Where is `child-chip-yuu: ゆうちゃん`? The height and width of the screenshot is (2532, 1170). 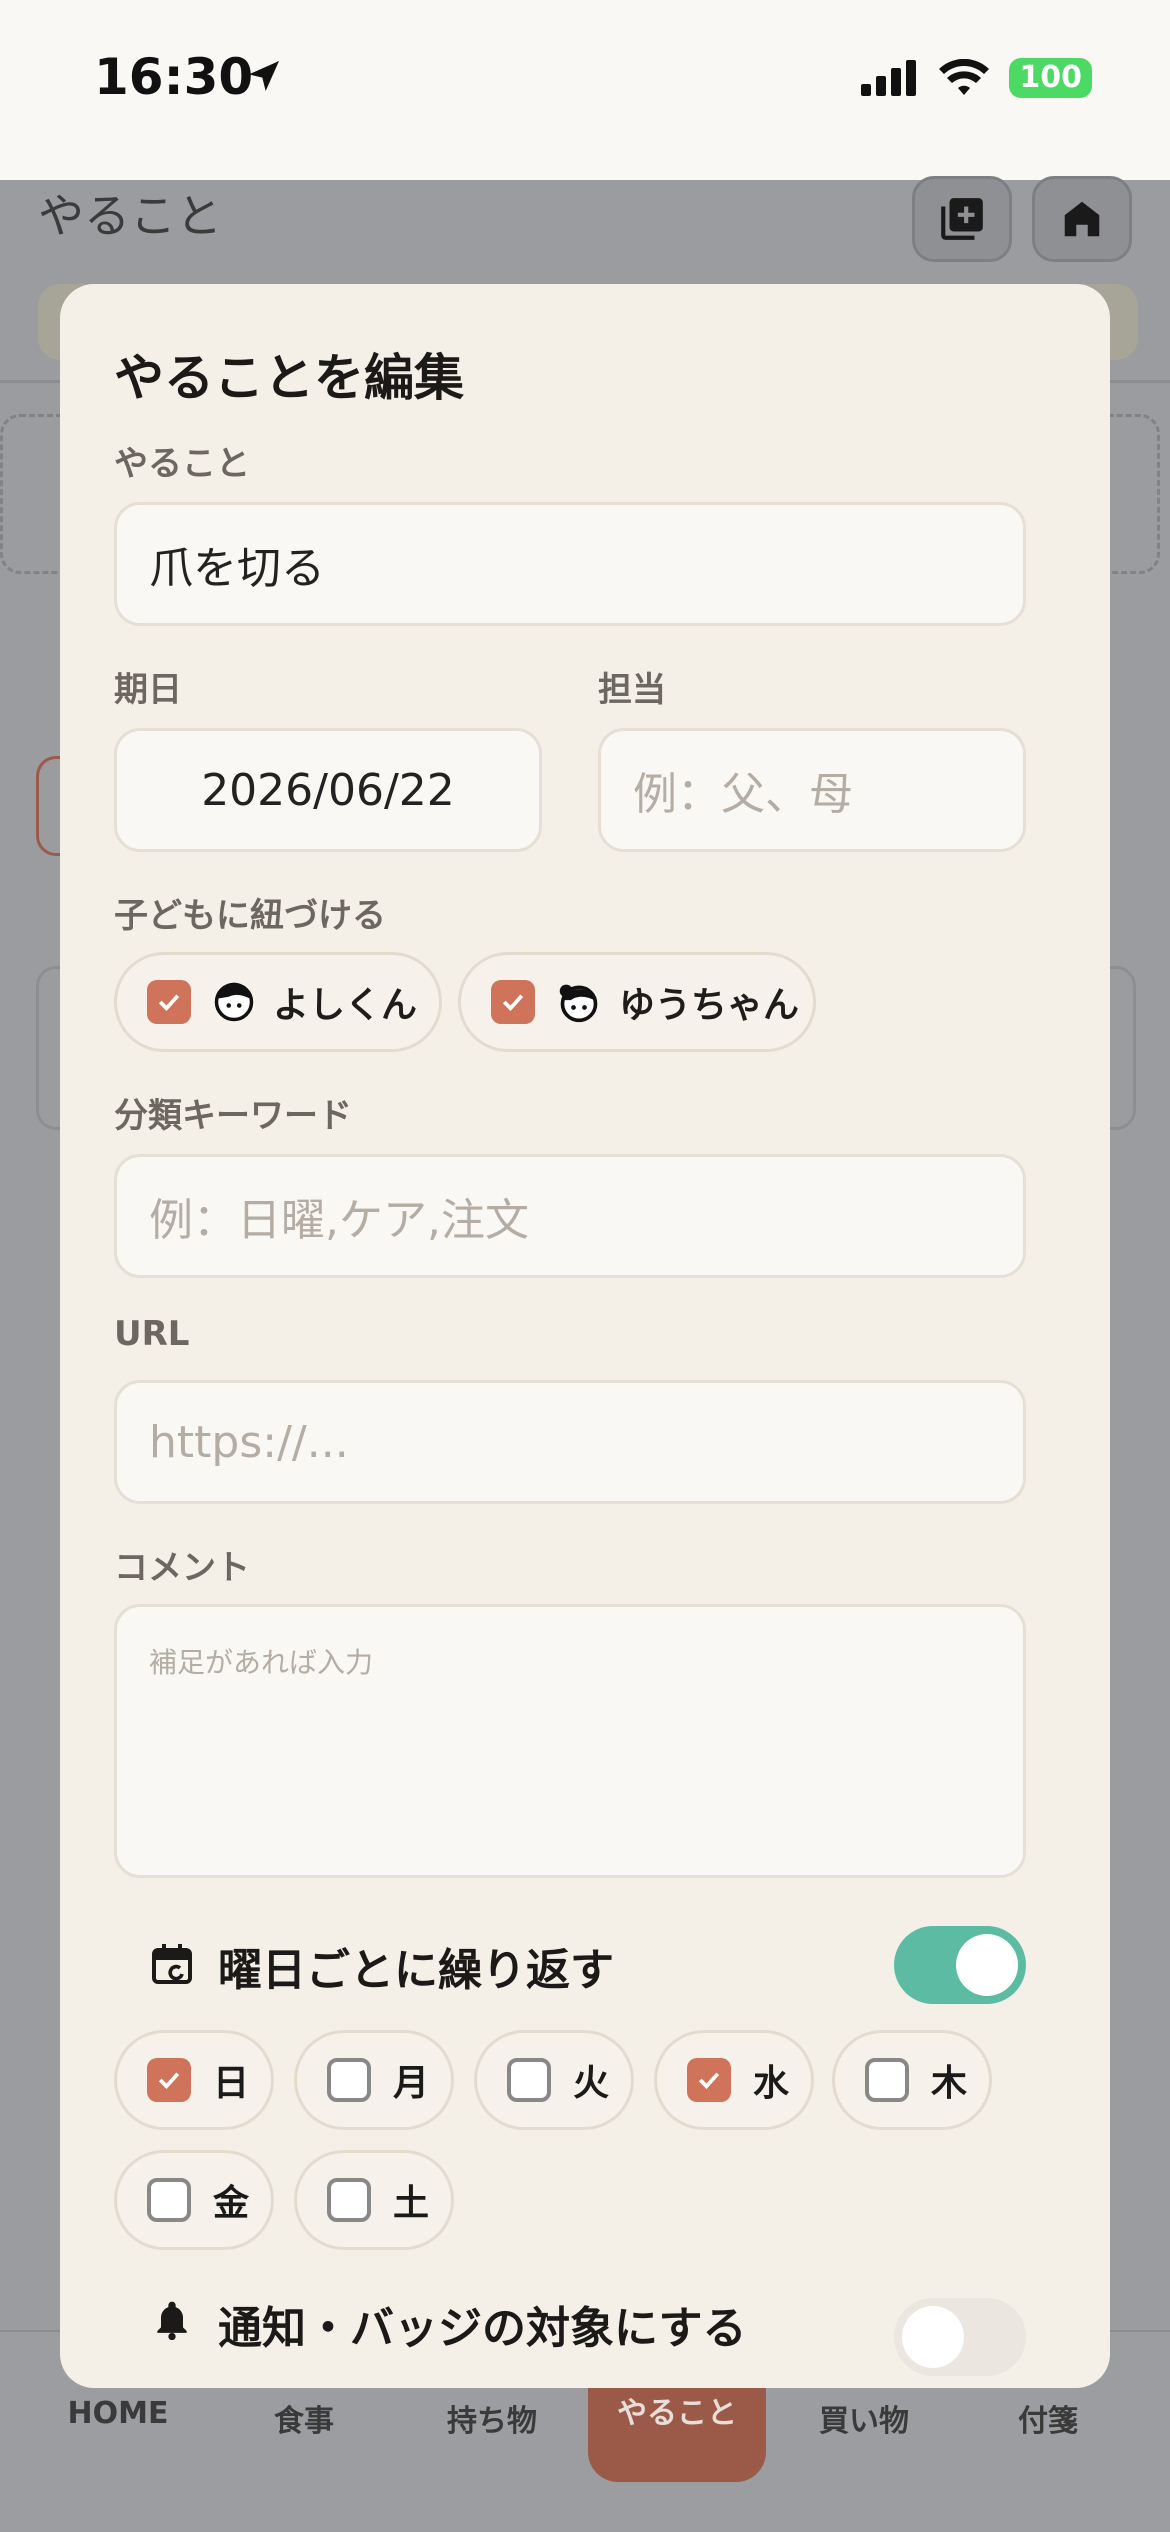
child-chip-yuu: ゆうちゃん is located at coordinates (637, 1002).